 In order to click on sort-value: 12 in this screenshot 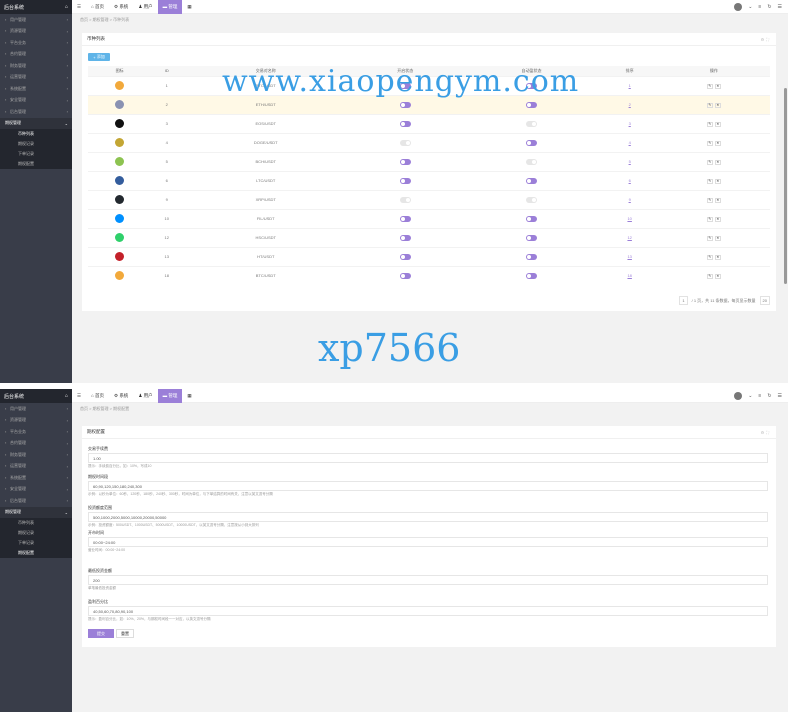, I will do `click(629, 237)`.